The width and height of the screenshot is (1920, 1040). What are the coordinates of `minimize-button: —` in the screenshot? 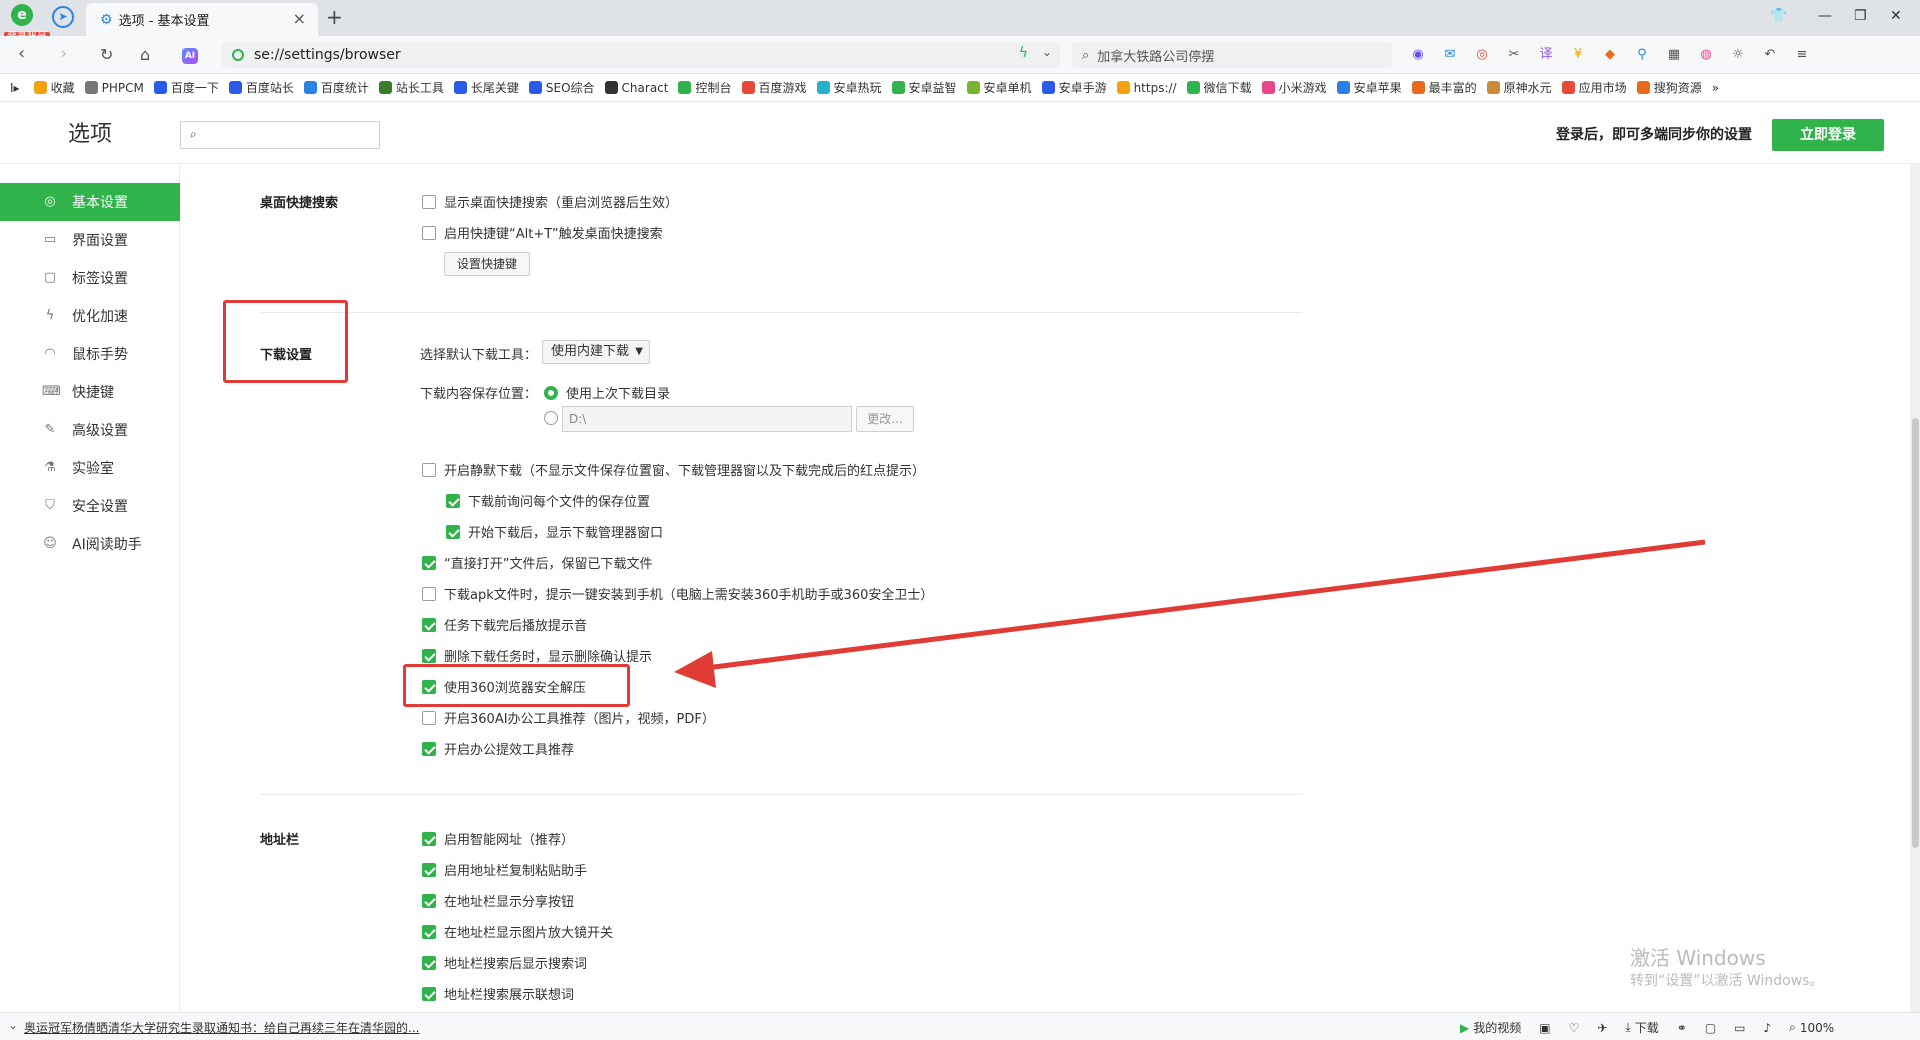 It's located at (1825, 16).